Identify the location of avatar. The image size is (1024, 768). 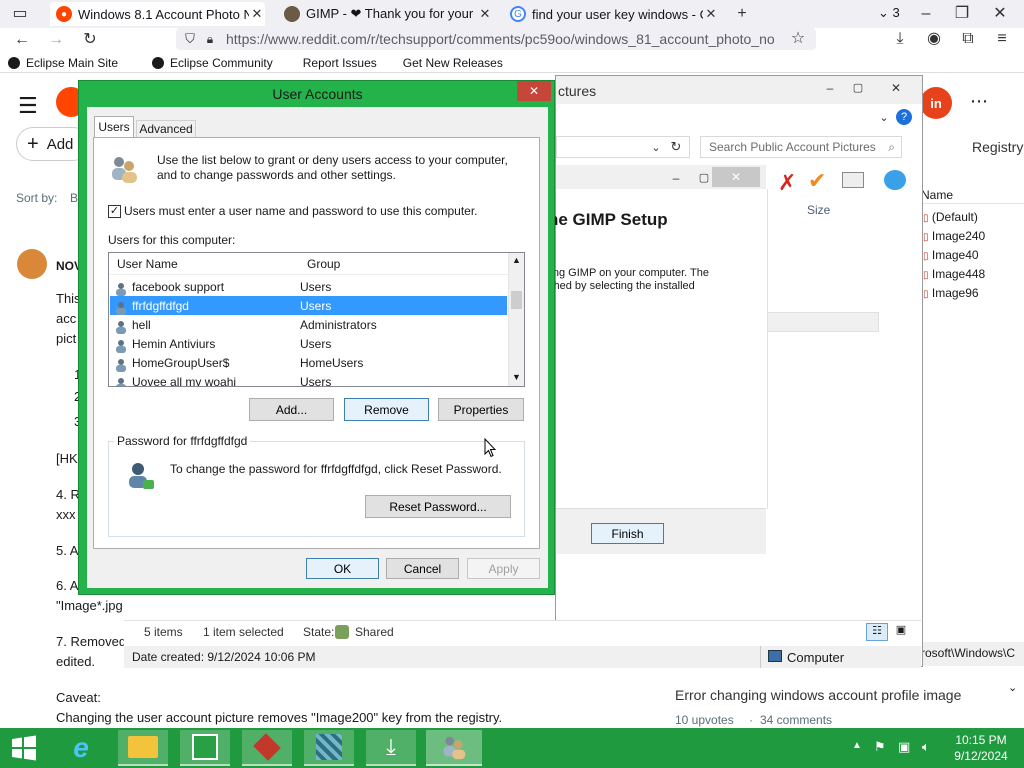
(32, 264).